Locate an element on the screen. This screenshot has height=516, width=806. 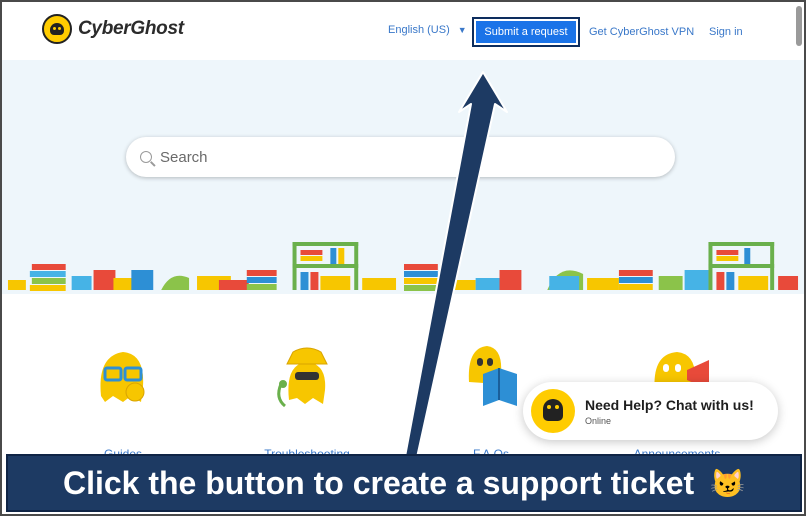
cyberghost-logo-icon is located at coordinates (57, 29).